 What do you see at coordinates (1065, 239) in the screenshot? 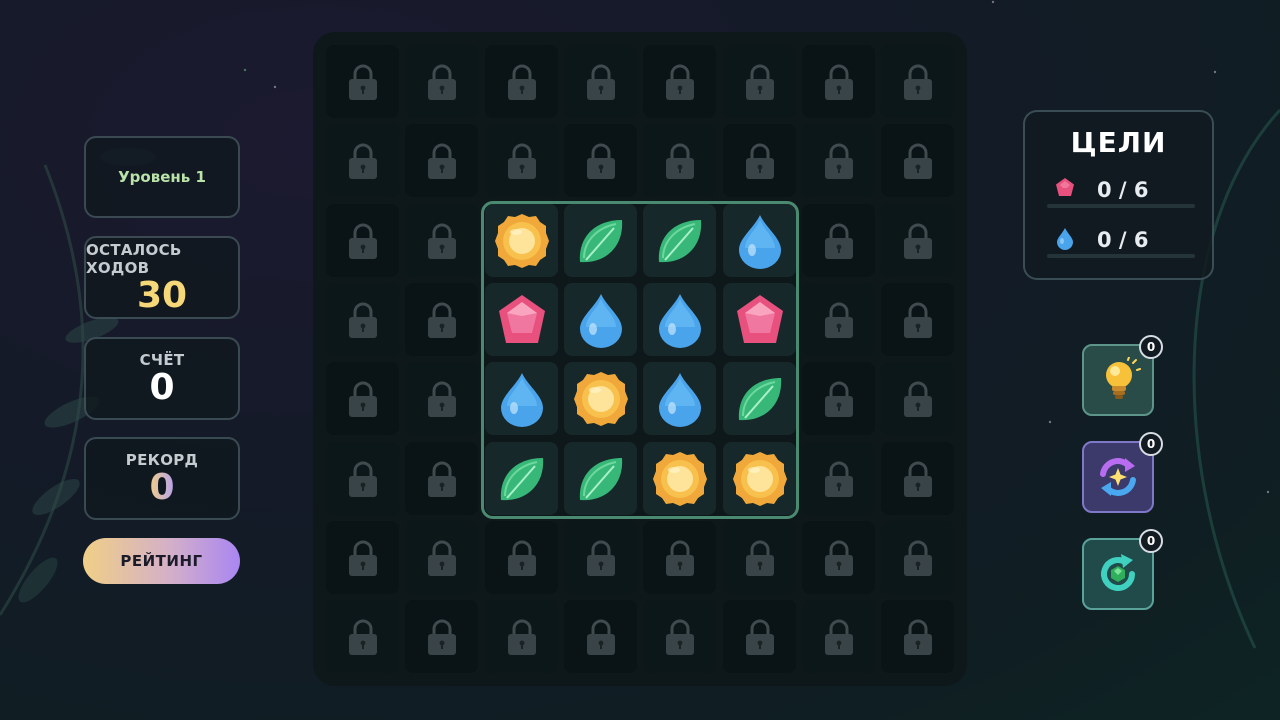
I see `water-drop-icon` at bounding box center [1065, 239].